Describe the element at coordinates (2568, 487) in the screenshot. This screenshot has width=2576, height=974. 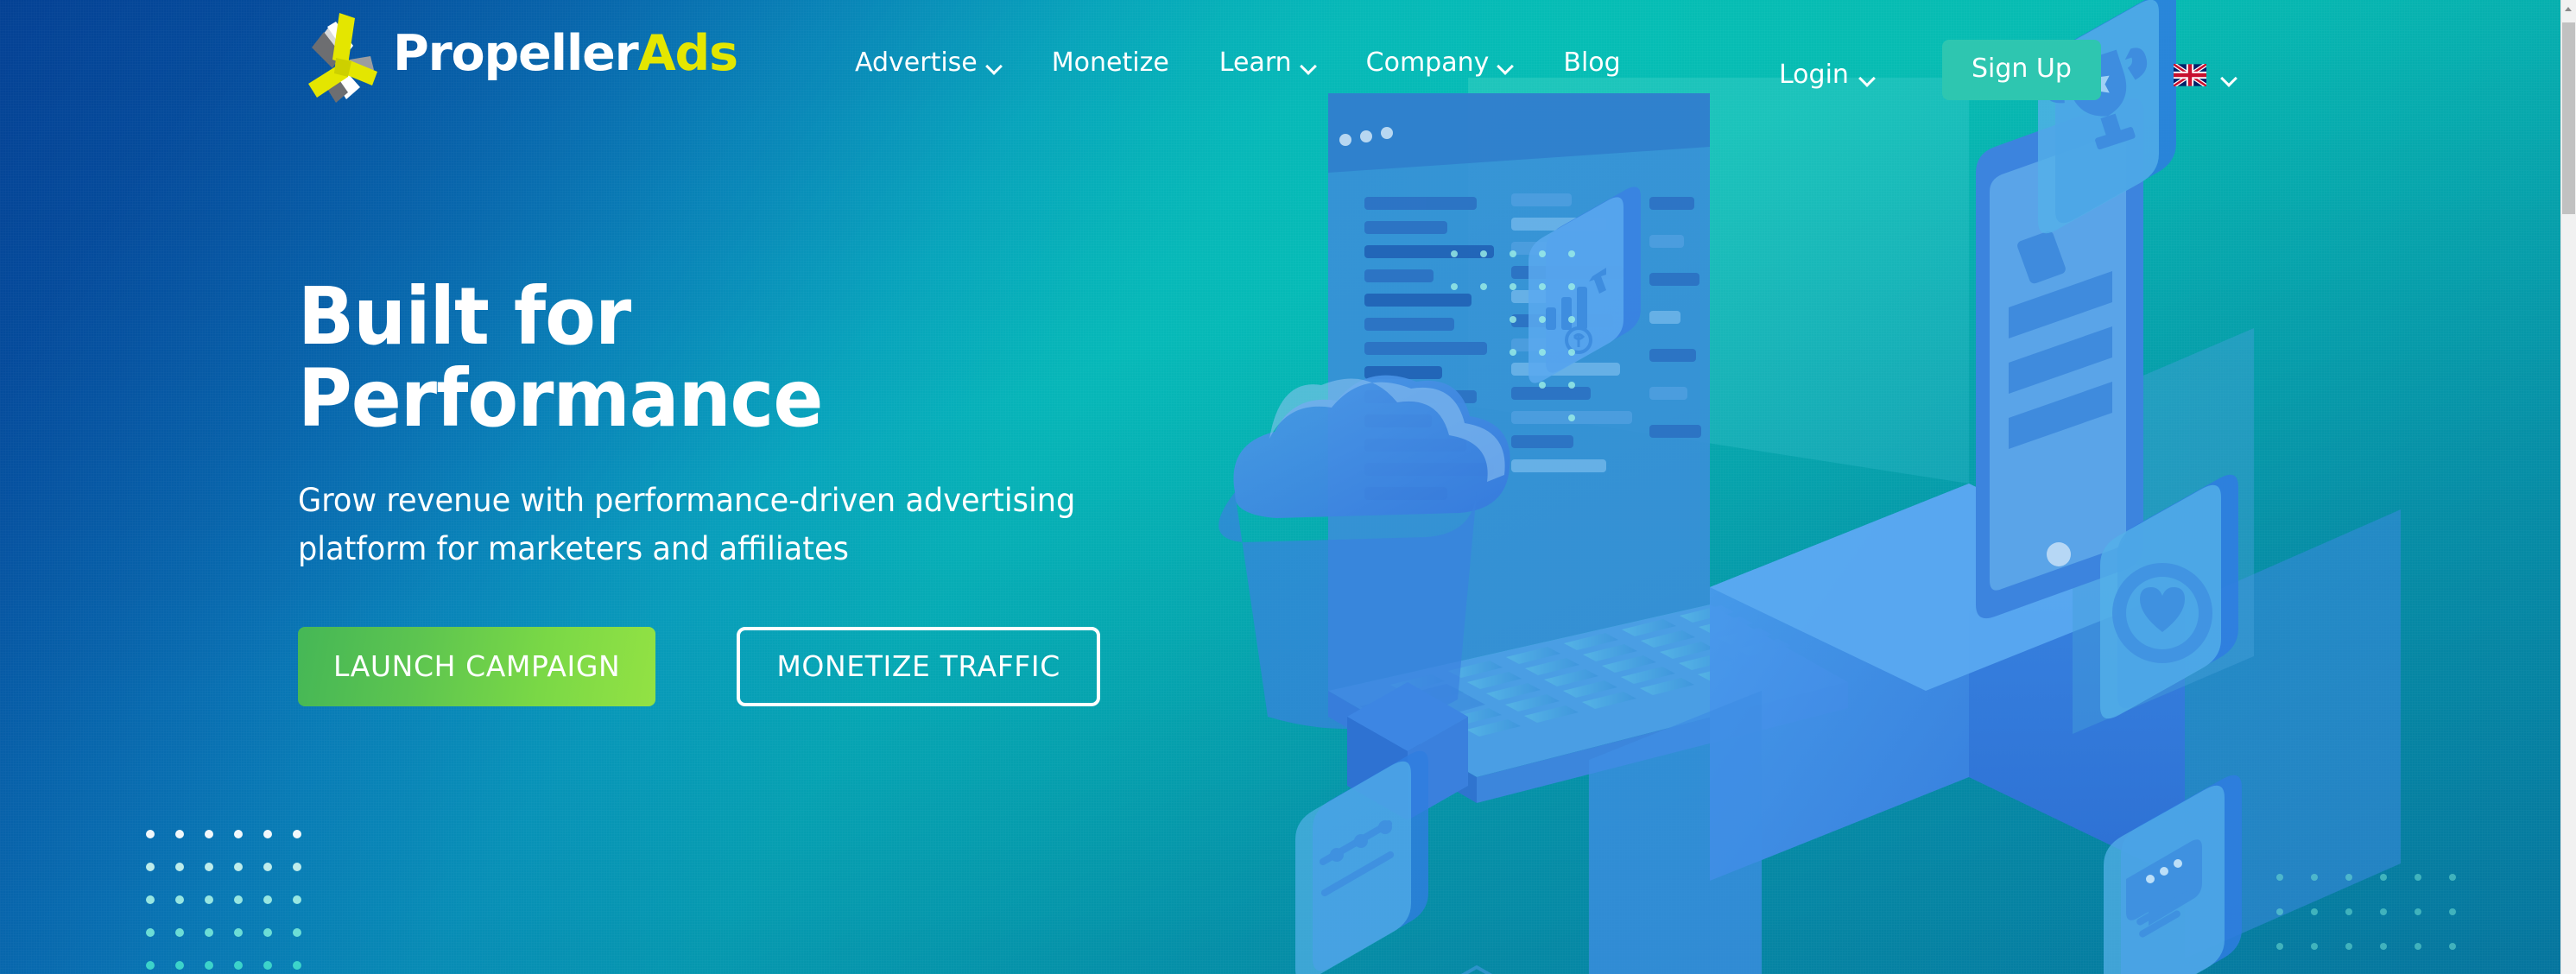
I see `vertical-scrollbar` at that location.